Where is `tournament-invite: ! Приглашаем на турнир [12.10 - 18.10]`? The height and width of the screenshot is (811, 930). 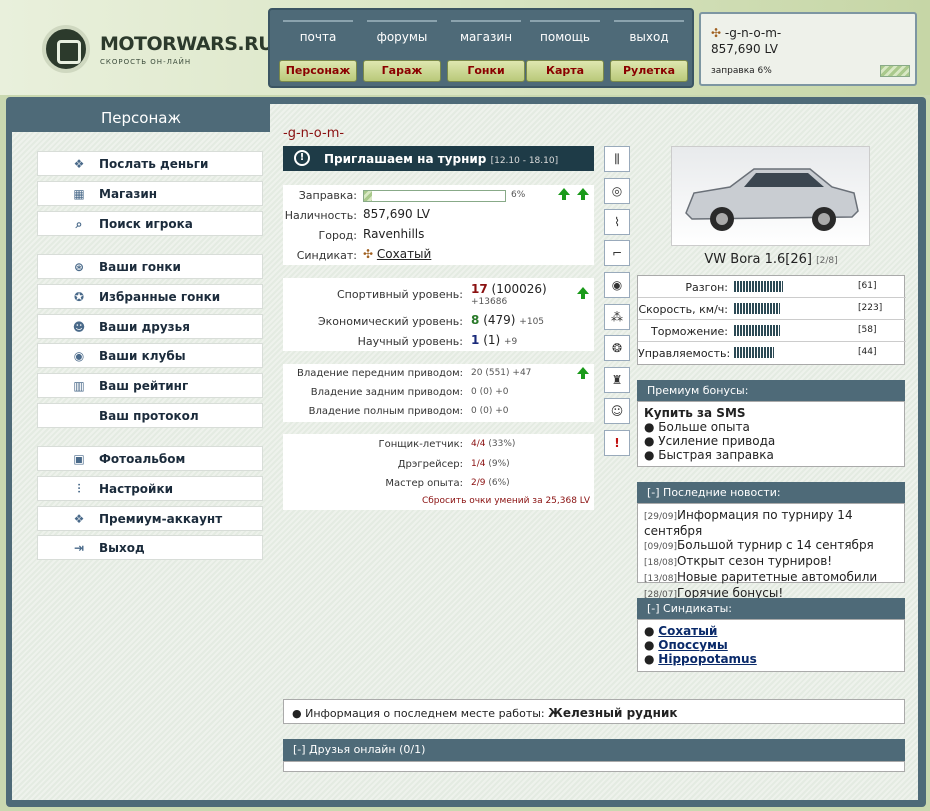
tournament-invite: ! Приглашаем на турнир [12.10 - 18.10] is located at coordinates (438, 158).